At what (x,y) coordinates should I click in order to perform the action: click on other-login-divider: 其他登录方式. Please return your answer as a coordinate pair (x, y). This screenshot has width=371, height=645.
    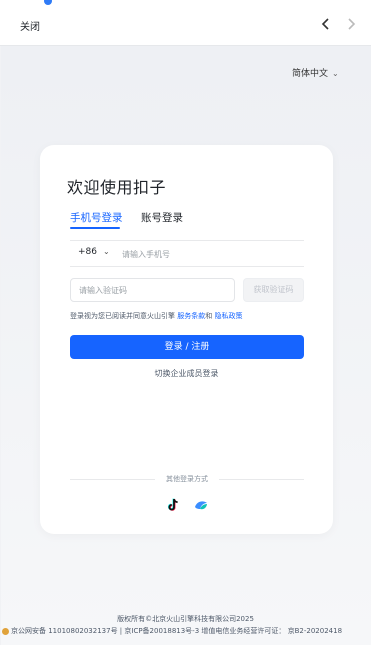
    Looking at the image, I should click on (187, 479).